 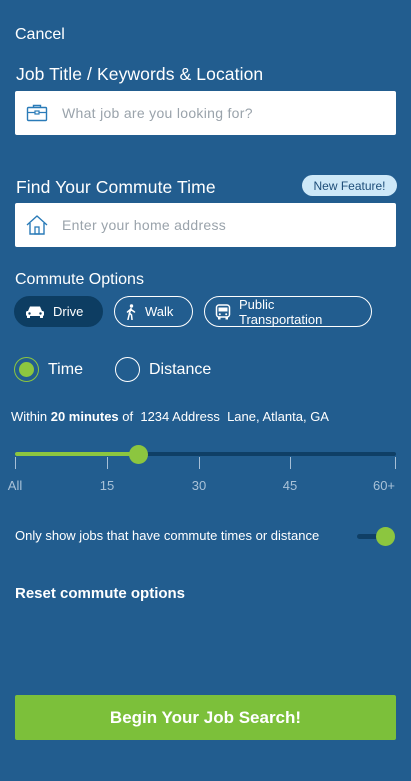 What do you see at coordinates (40, 35) in the screenshot?
I see `cancel-button: Cancel` at bounding box center [40, 35].